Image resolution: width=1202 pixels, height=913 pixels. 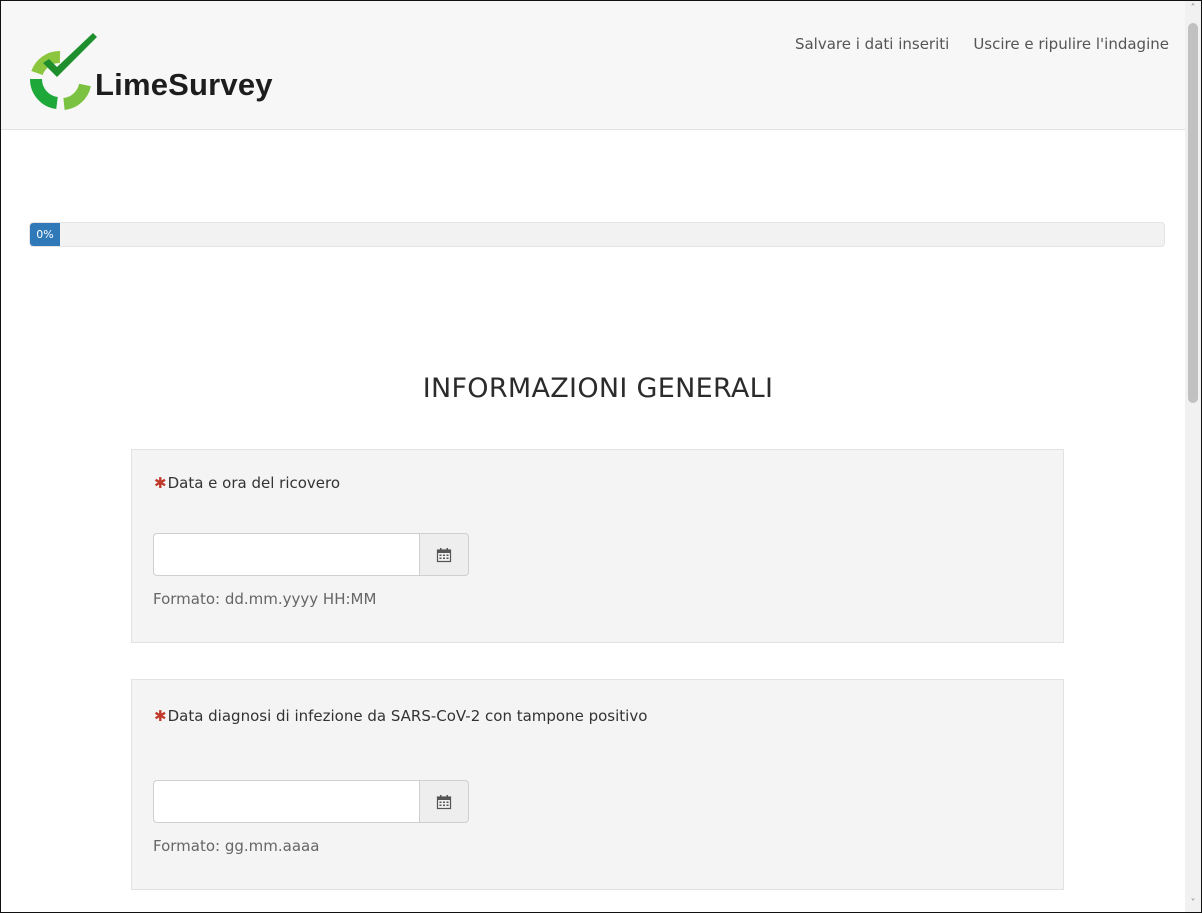 What do you see at coordinates (286, 554) in the screenshot?
I see `admission-datetime-input` at bounding box center [286, 554].